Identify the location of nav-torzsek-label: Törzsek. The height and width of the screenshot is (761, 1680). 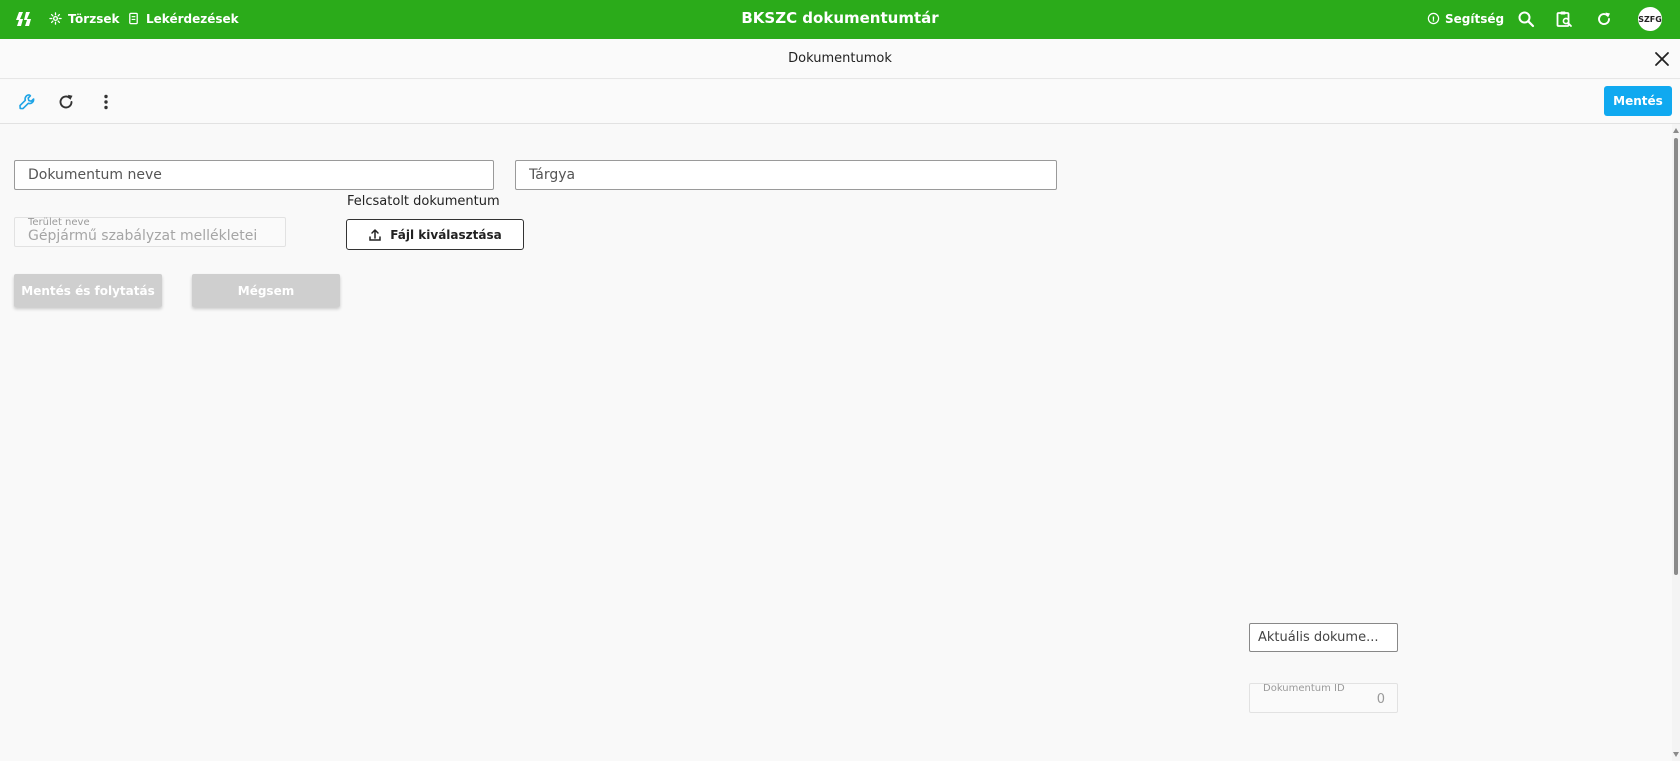
(94, 18).